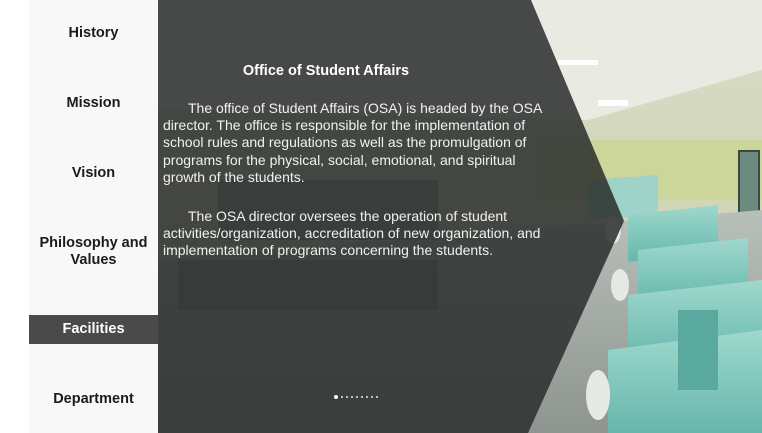  Describe the element at coordinates (93, 252) in the screenshot. I see `nav-item-philosophy-and-values: Philosophy and Values` at that location.